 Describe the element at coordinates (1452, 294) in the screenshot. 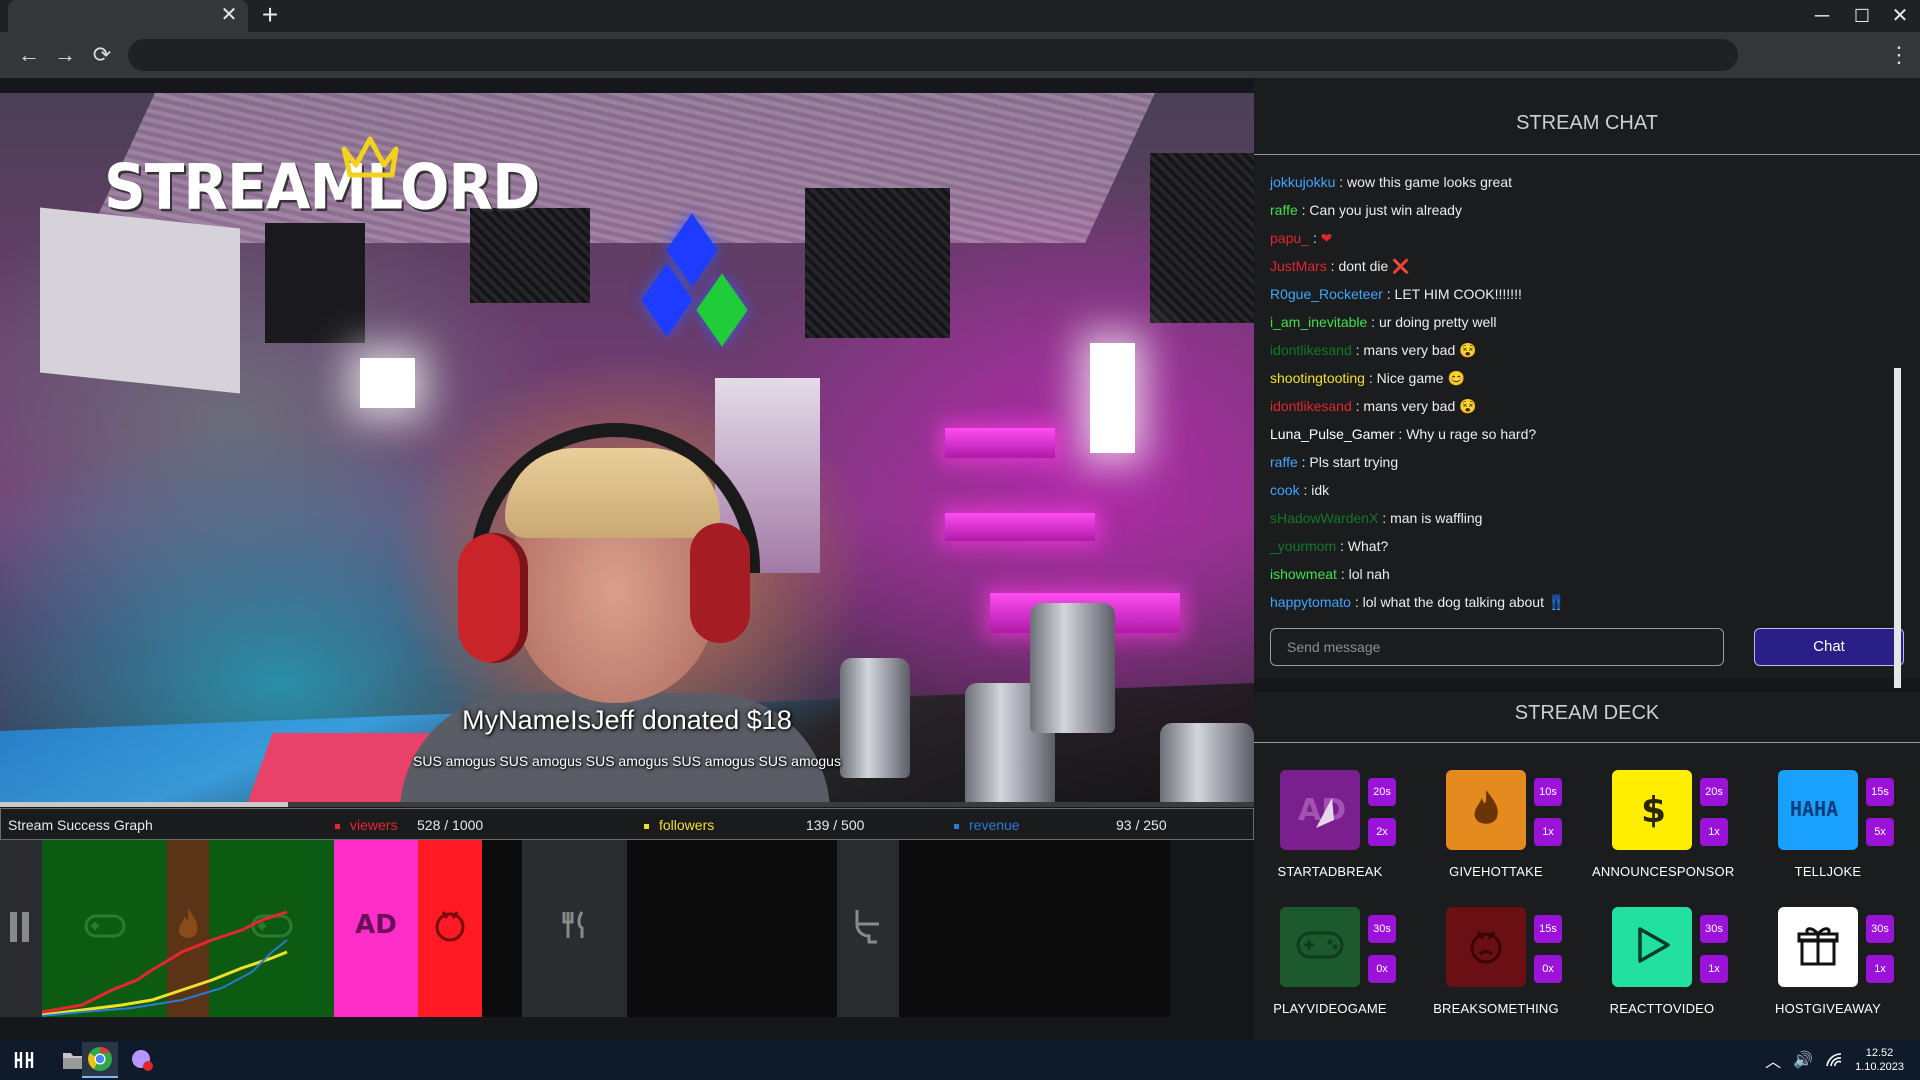

I see `chat-text: : LET HIM COOK!!!!!!!` at that location.